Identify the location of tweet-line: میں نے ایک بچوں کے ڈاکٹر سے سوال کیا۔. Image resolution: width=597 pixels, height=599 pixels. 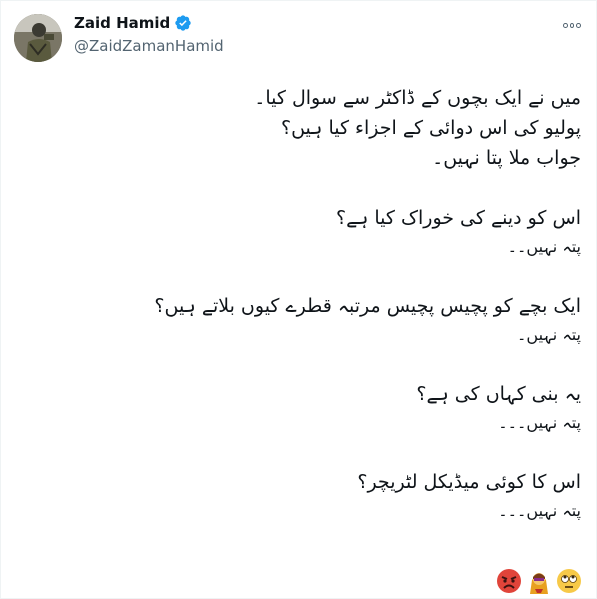
(417, 98).